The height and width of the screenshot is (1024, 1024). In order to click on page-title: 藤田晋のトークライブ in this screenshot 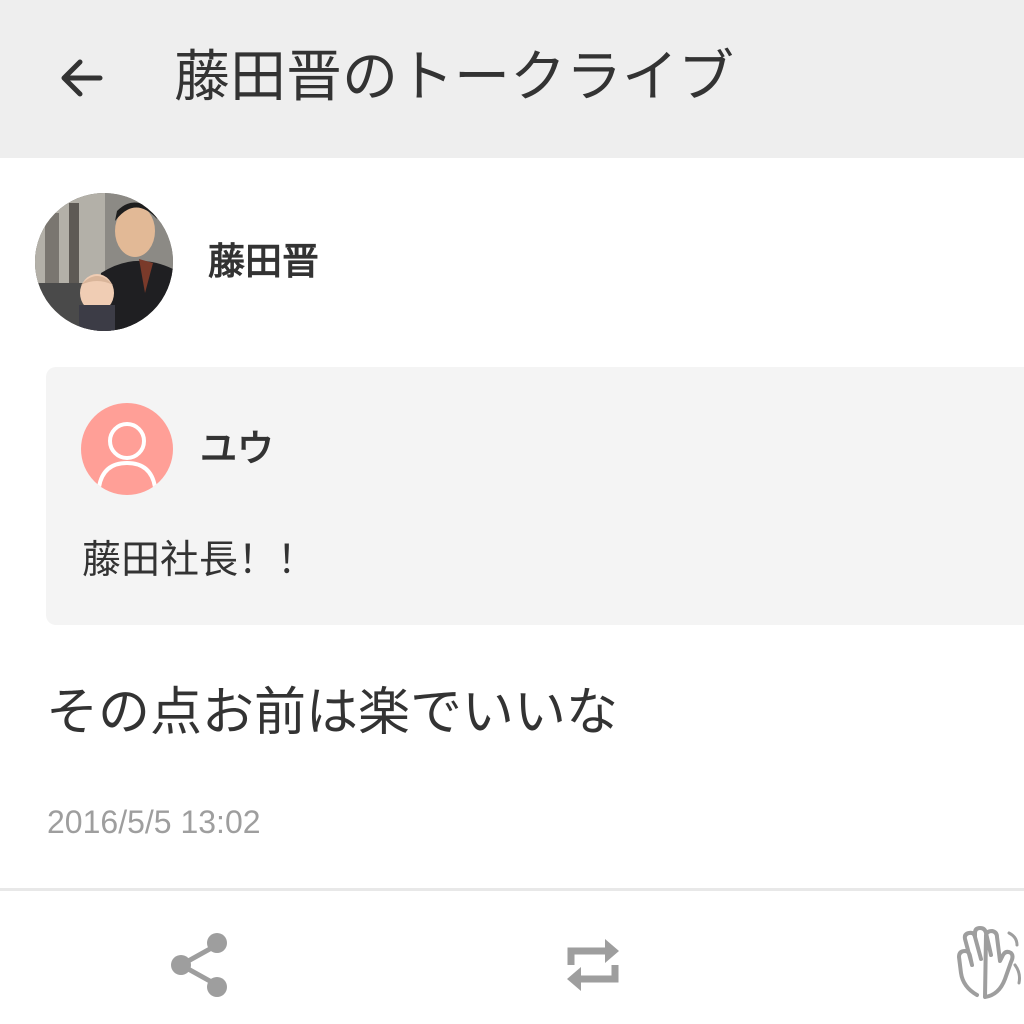, I will do `click(454, 77)`.